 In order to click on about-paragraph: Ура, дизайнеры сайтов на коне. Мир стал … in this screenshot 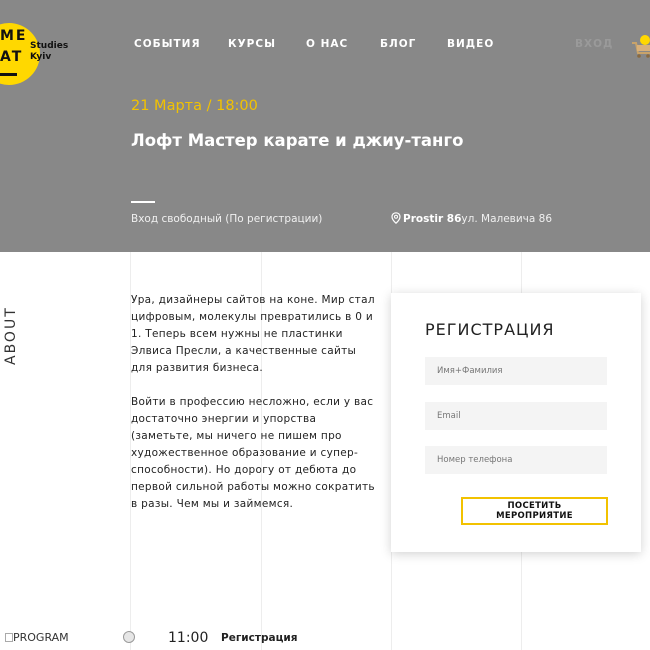, I will do `click(253, 334)`.